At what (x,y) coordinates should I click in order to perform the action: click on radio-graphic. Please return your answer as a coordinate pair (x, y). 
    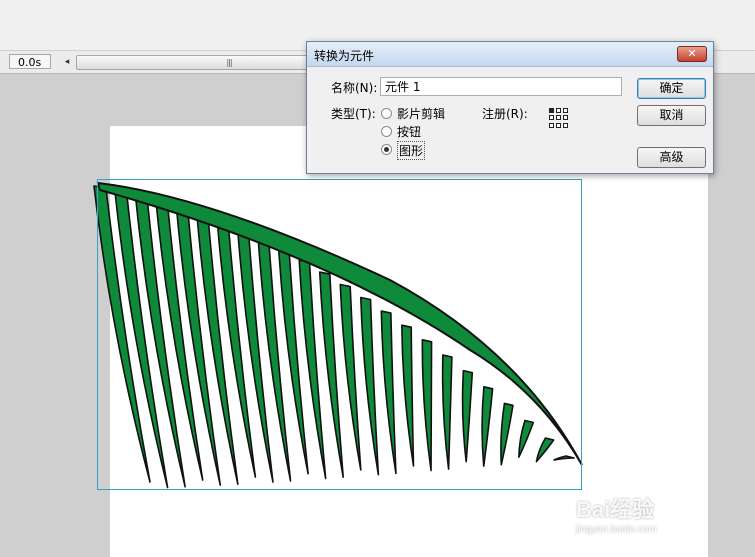
    Looking at the image, I should click on (386, 149).